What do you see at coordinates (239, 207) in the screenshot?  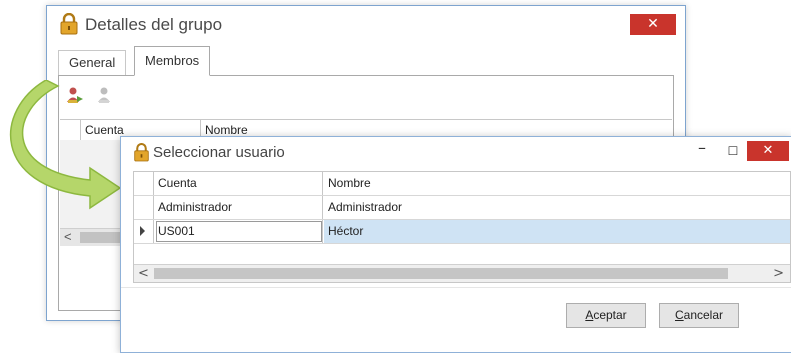 I see `cell-cuenta: Administrador` at bounding box center [239, 207].